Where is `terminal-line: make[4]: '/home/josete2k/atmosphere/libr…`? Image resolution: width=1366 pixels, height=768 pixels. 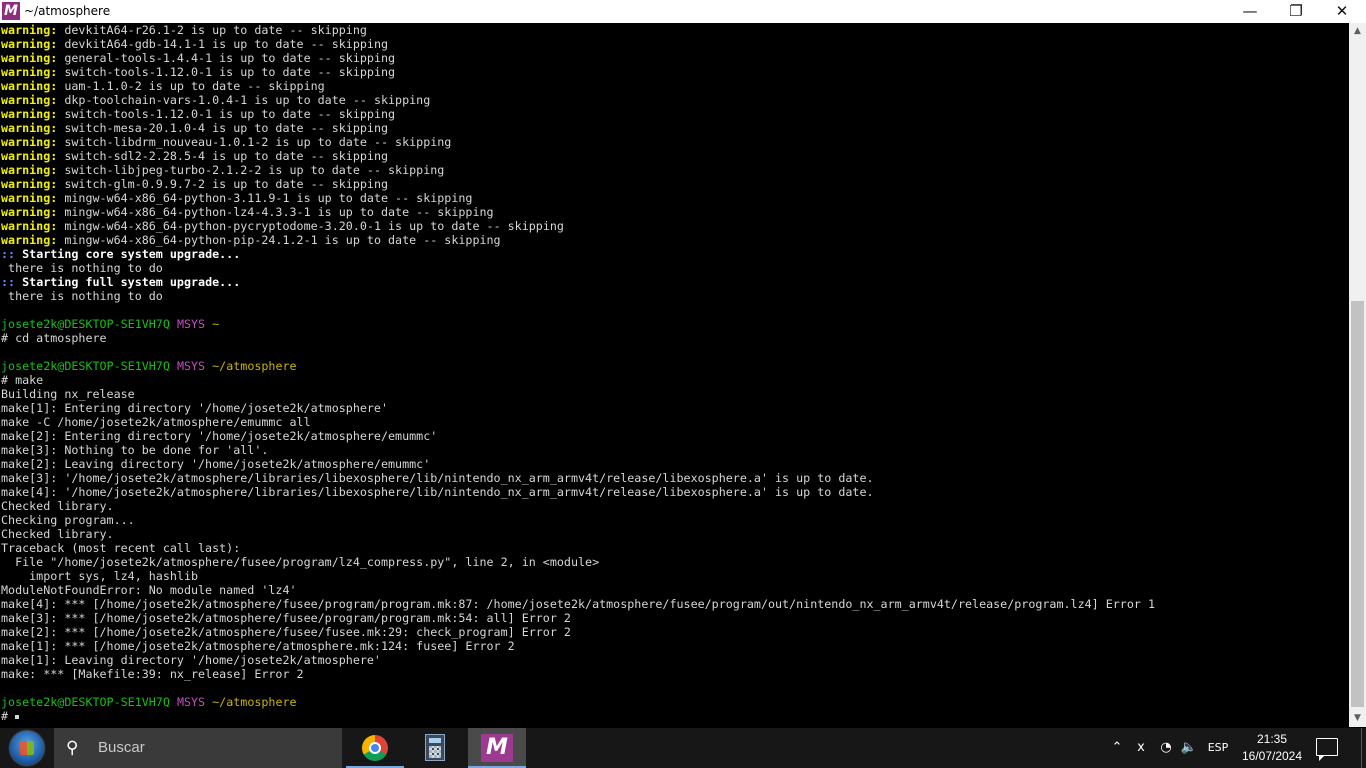
terminal-line: make[4]: '/home/josete2k/atmosphere/libr… is located at coordinates (578, 492).